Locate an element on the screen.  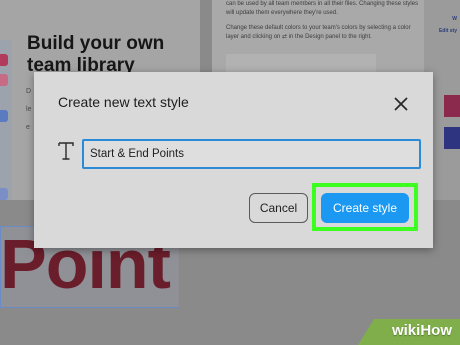
left-text-fragment: D is located at coordinates (29, 91).